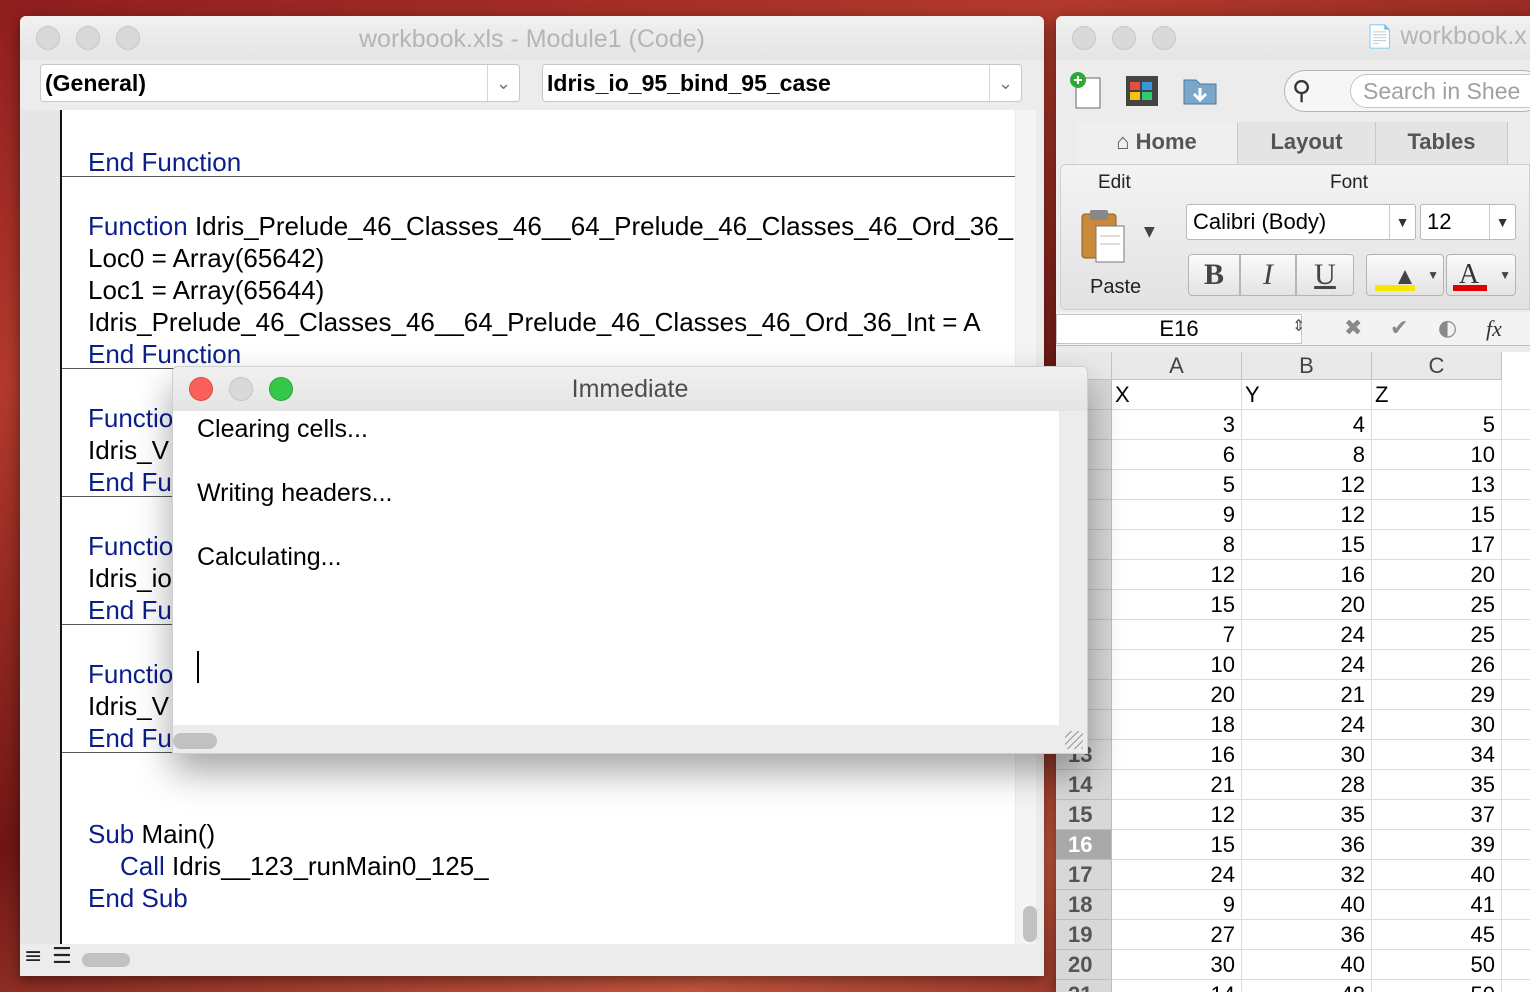 The height and width of the screenshot is (992, 1530). What do you see at coordinates (1177, 425) in the screenshot?
I see `table-cell: 3` at bounding box center [1177, 425].